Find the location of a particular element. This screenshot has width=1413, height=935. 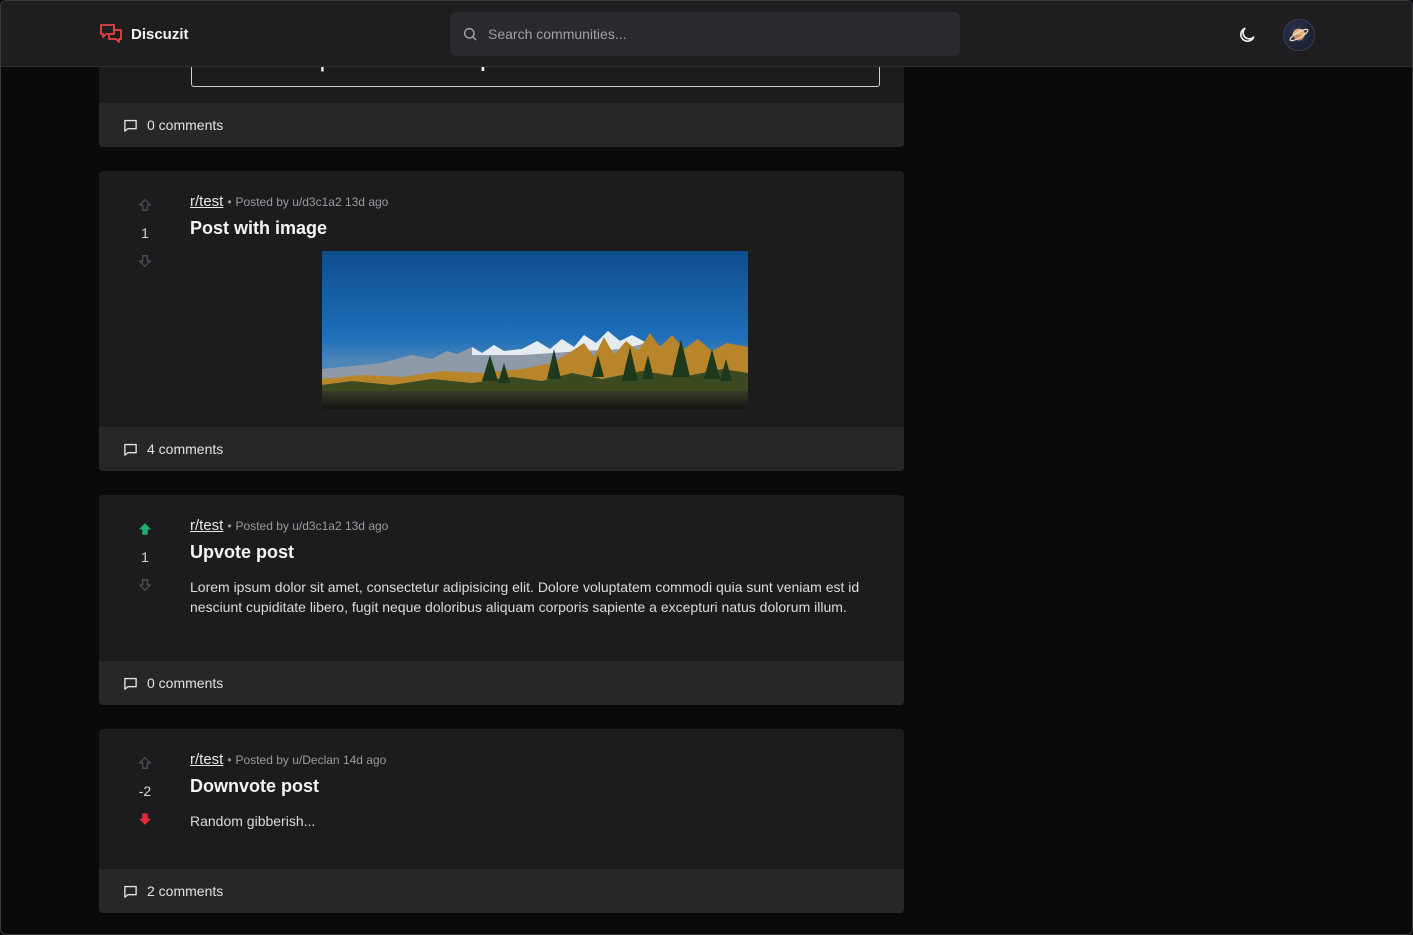

post-title: Post with image is located at coordinates (535, 228).